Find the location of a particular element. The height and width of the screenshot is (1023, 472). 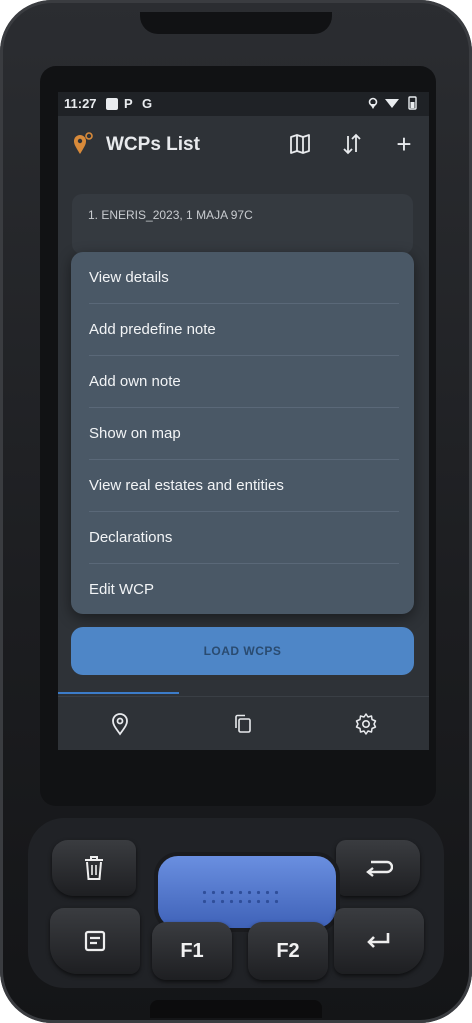

delete-hardware-key is located at coordinates (94, 868).